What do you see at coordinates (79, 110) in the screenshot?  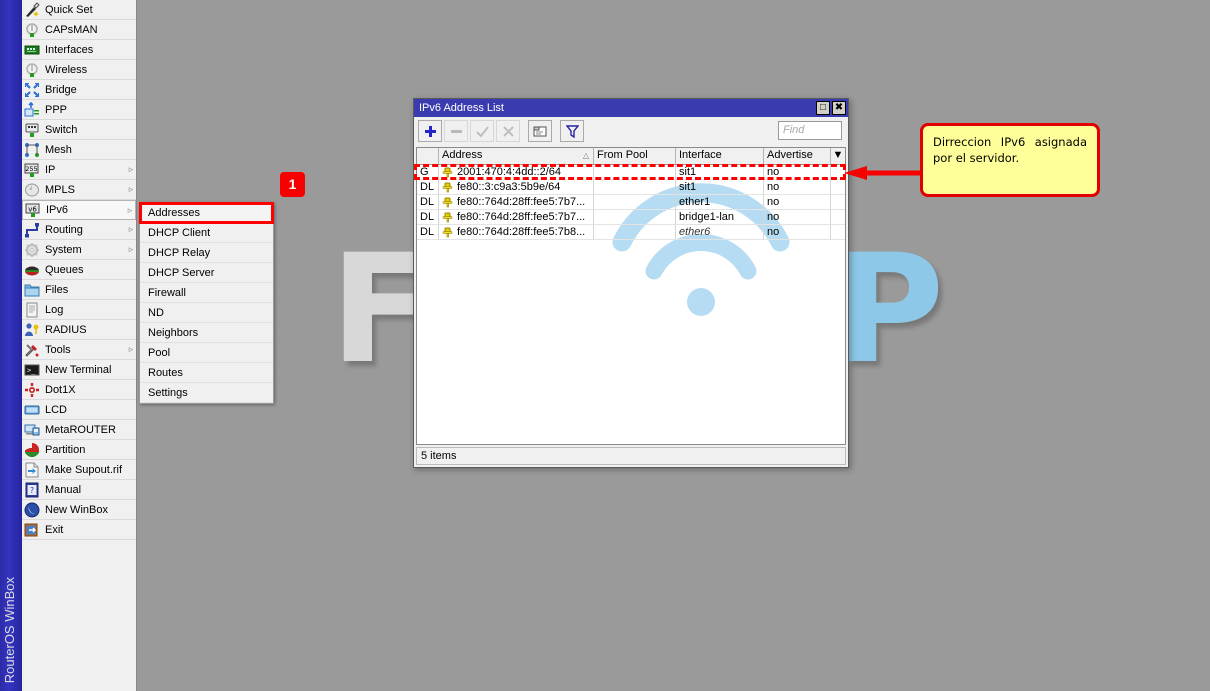 I see `sidebar-item-ppp: PPP` at bounding box center [79, 110].